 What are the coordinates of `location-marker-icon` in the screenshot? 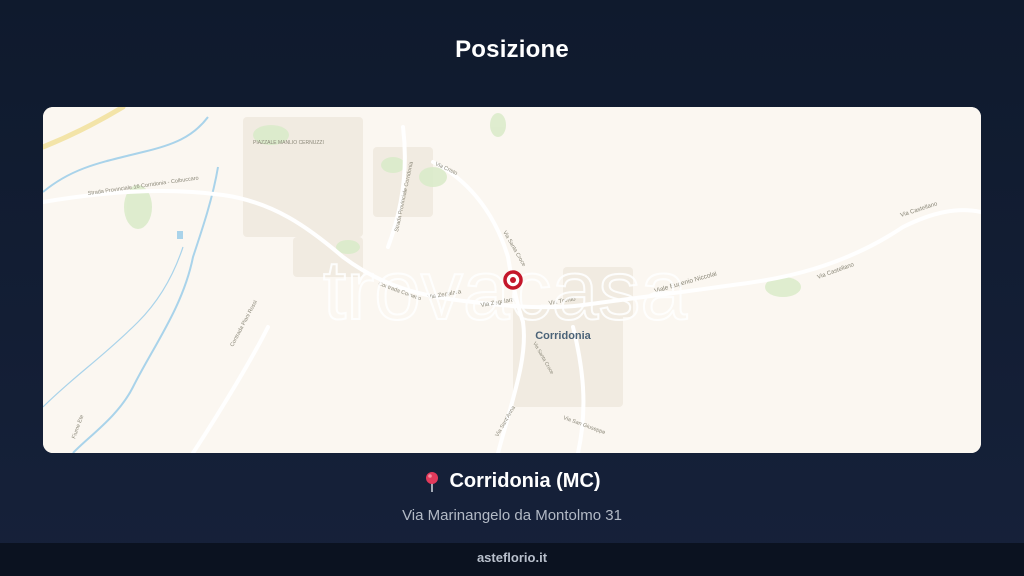 It's located at (513, 280).